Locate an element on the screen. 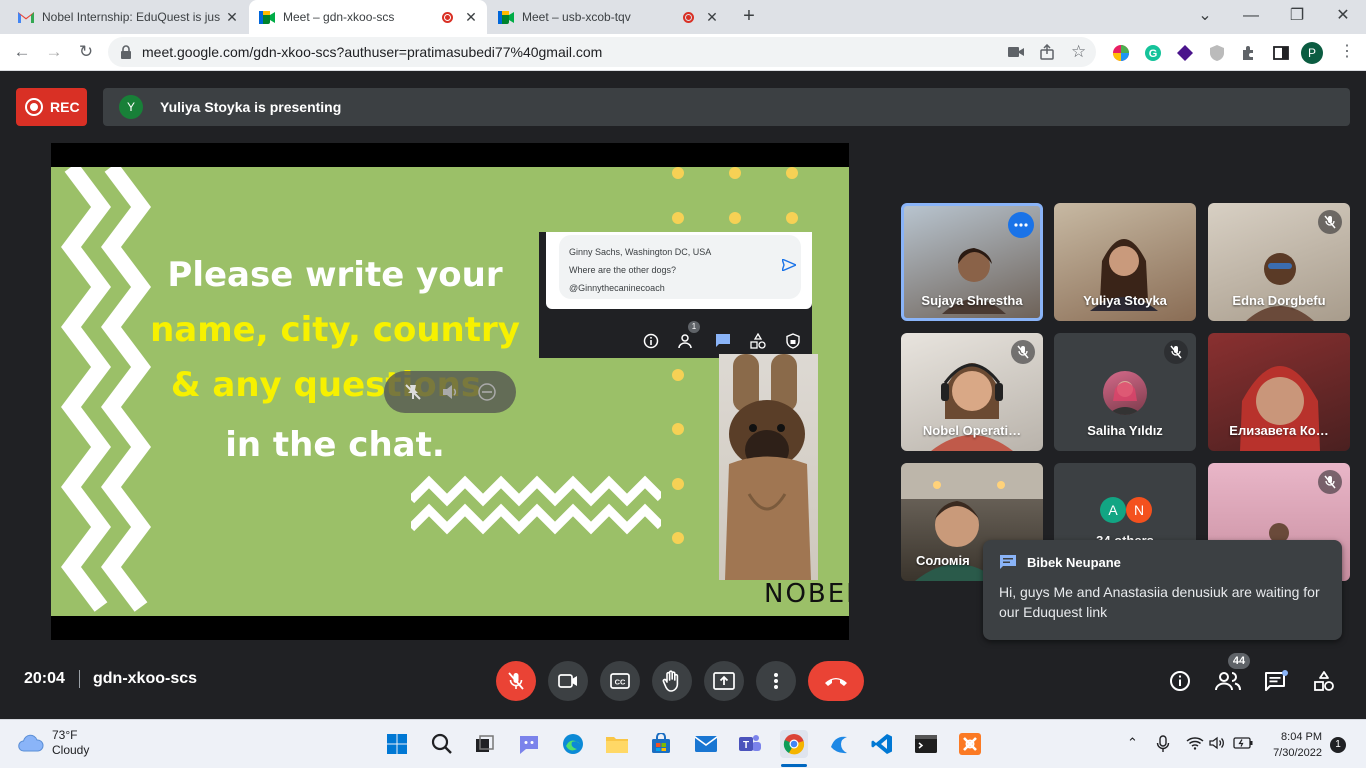  remove-tile-icon is located at coordinates (487, 392).